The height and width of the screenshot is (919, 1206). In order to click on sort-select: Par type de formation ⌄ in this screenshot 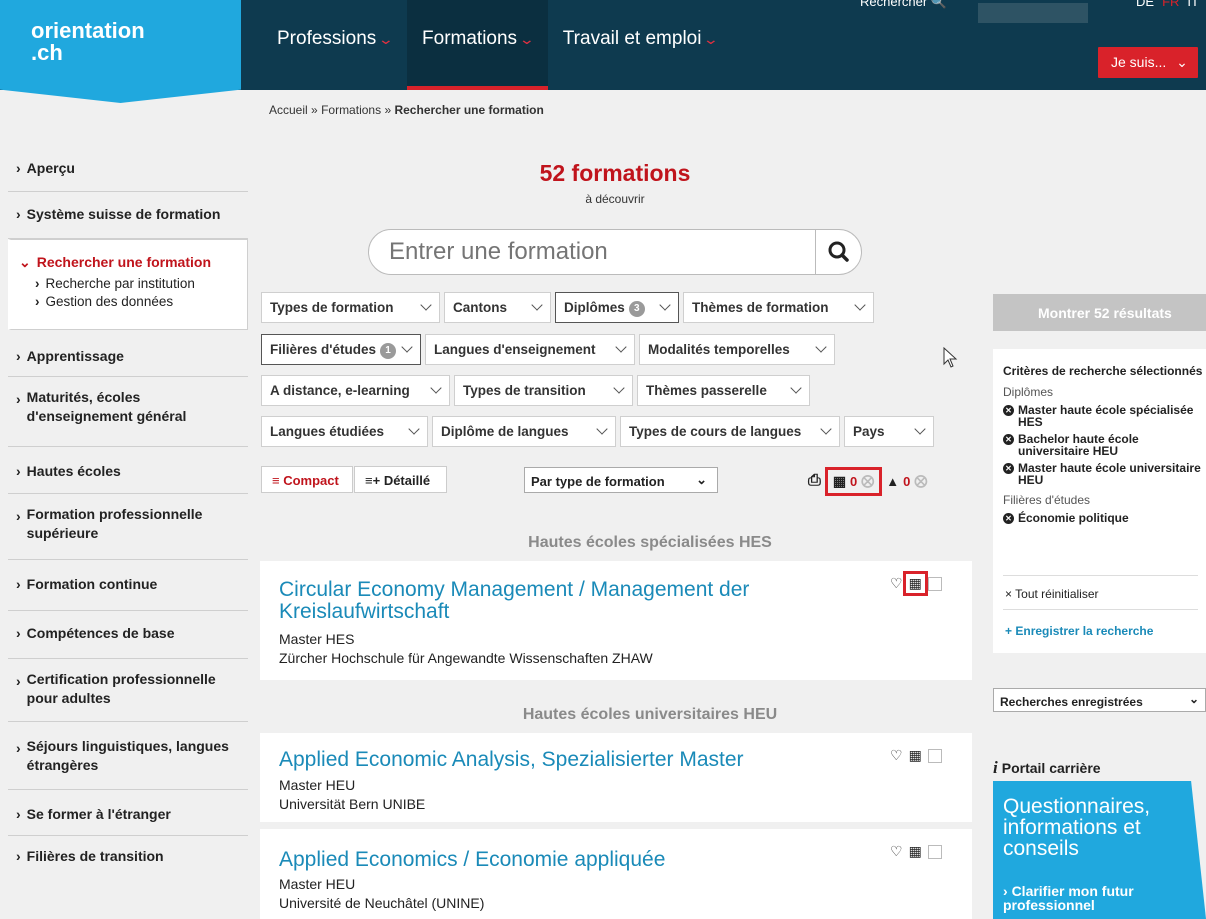, I will do `click(621, 480)`.